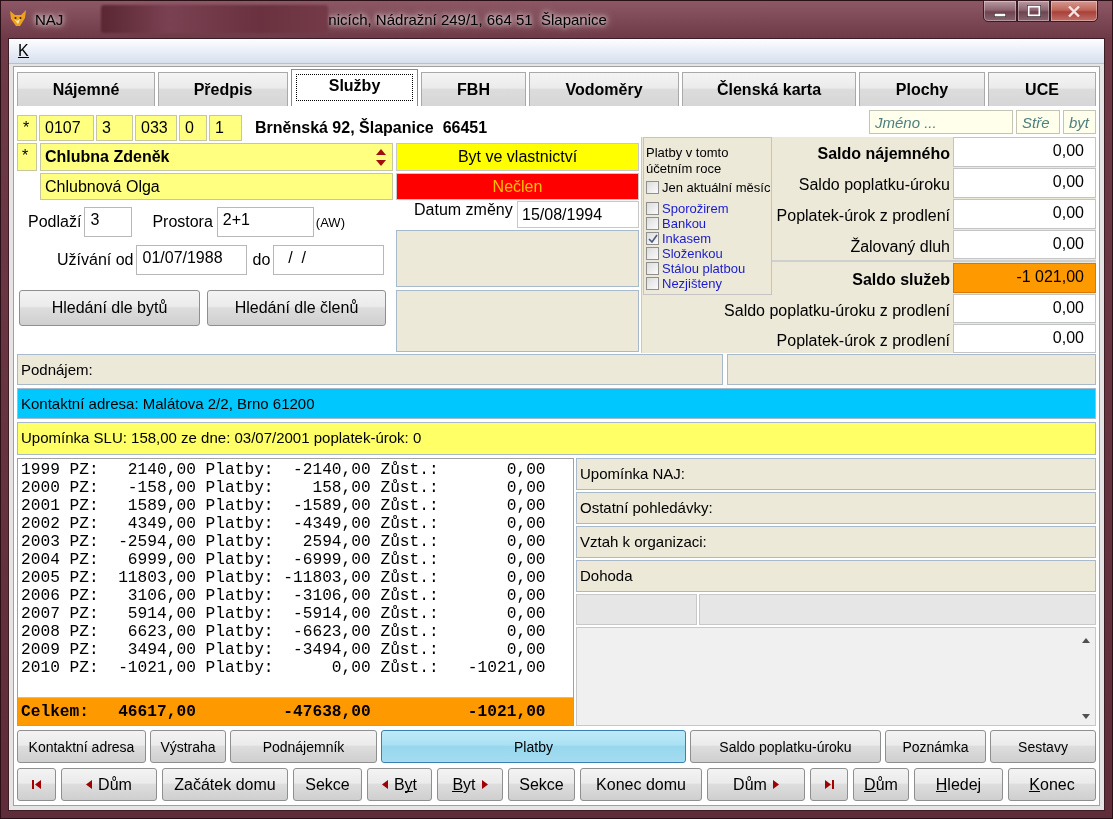 The image size is (1113, 819). Describe the element at coordinates (114, 128) in the screenshot. I see `code-field: 3` at that location.